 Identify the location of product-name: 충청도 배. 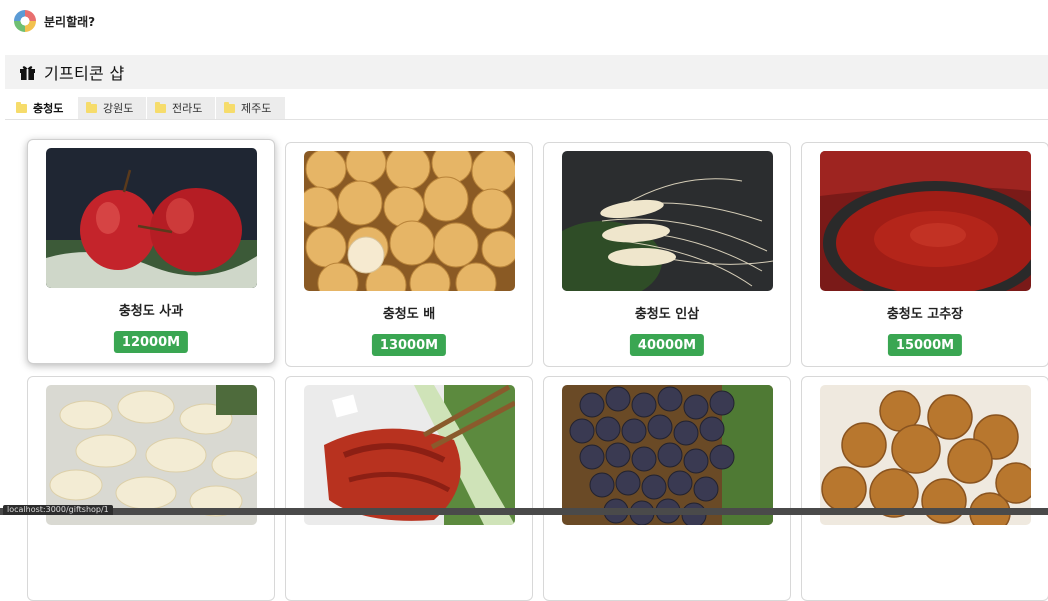
(409, 314).